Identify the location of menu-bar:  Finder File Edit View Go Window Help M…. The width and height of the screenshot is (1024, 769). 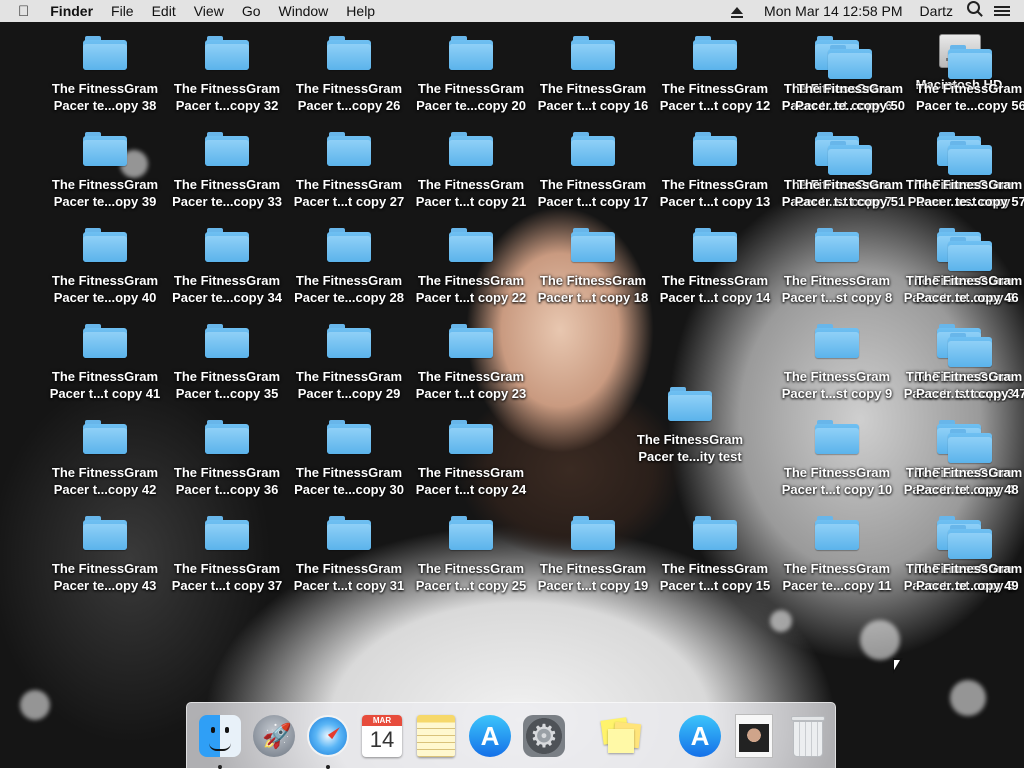
(512, 11).